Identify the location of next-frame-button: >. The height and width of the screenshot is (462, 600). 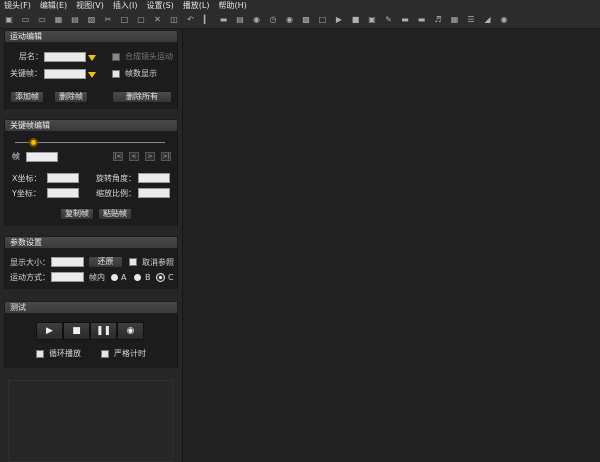
(150, 156).